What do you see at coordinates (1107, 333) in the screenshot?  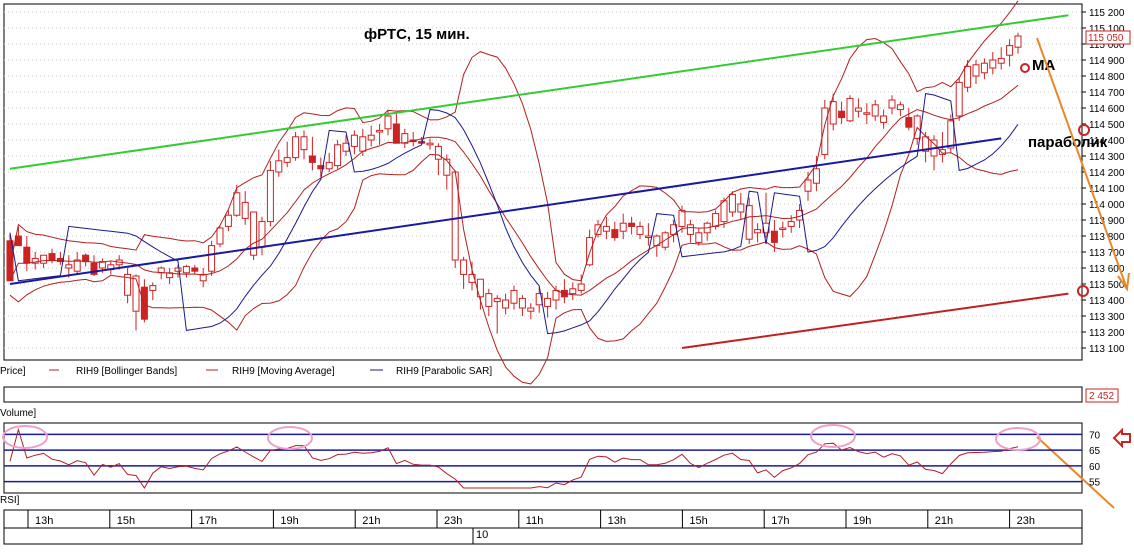 I see `price-tick-label: 113 200` at bounding box center [1107, 333].